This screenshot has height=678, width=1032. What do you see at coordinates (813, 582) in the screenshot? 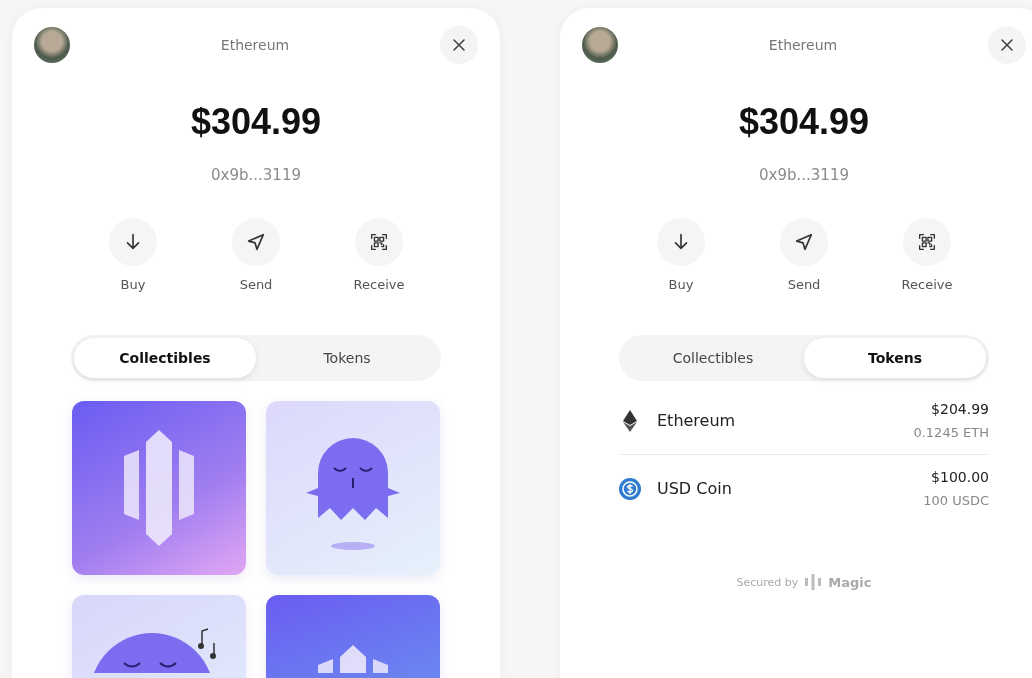
I see `logo-icon` at bounding box center [813, 582].